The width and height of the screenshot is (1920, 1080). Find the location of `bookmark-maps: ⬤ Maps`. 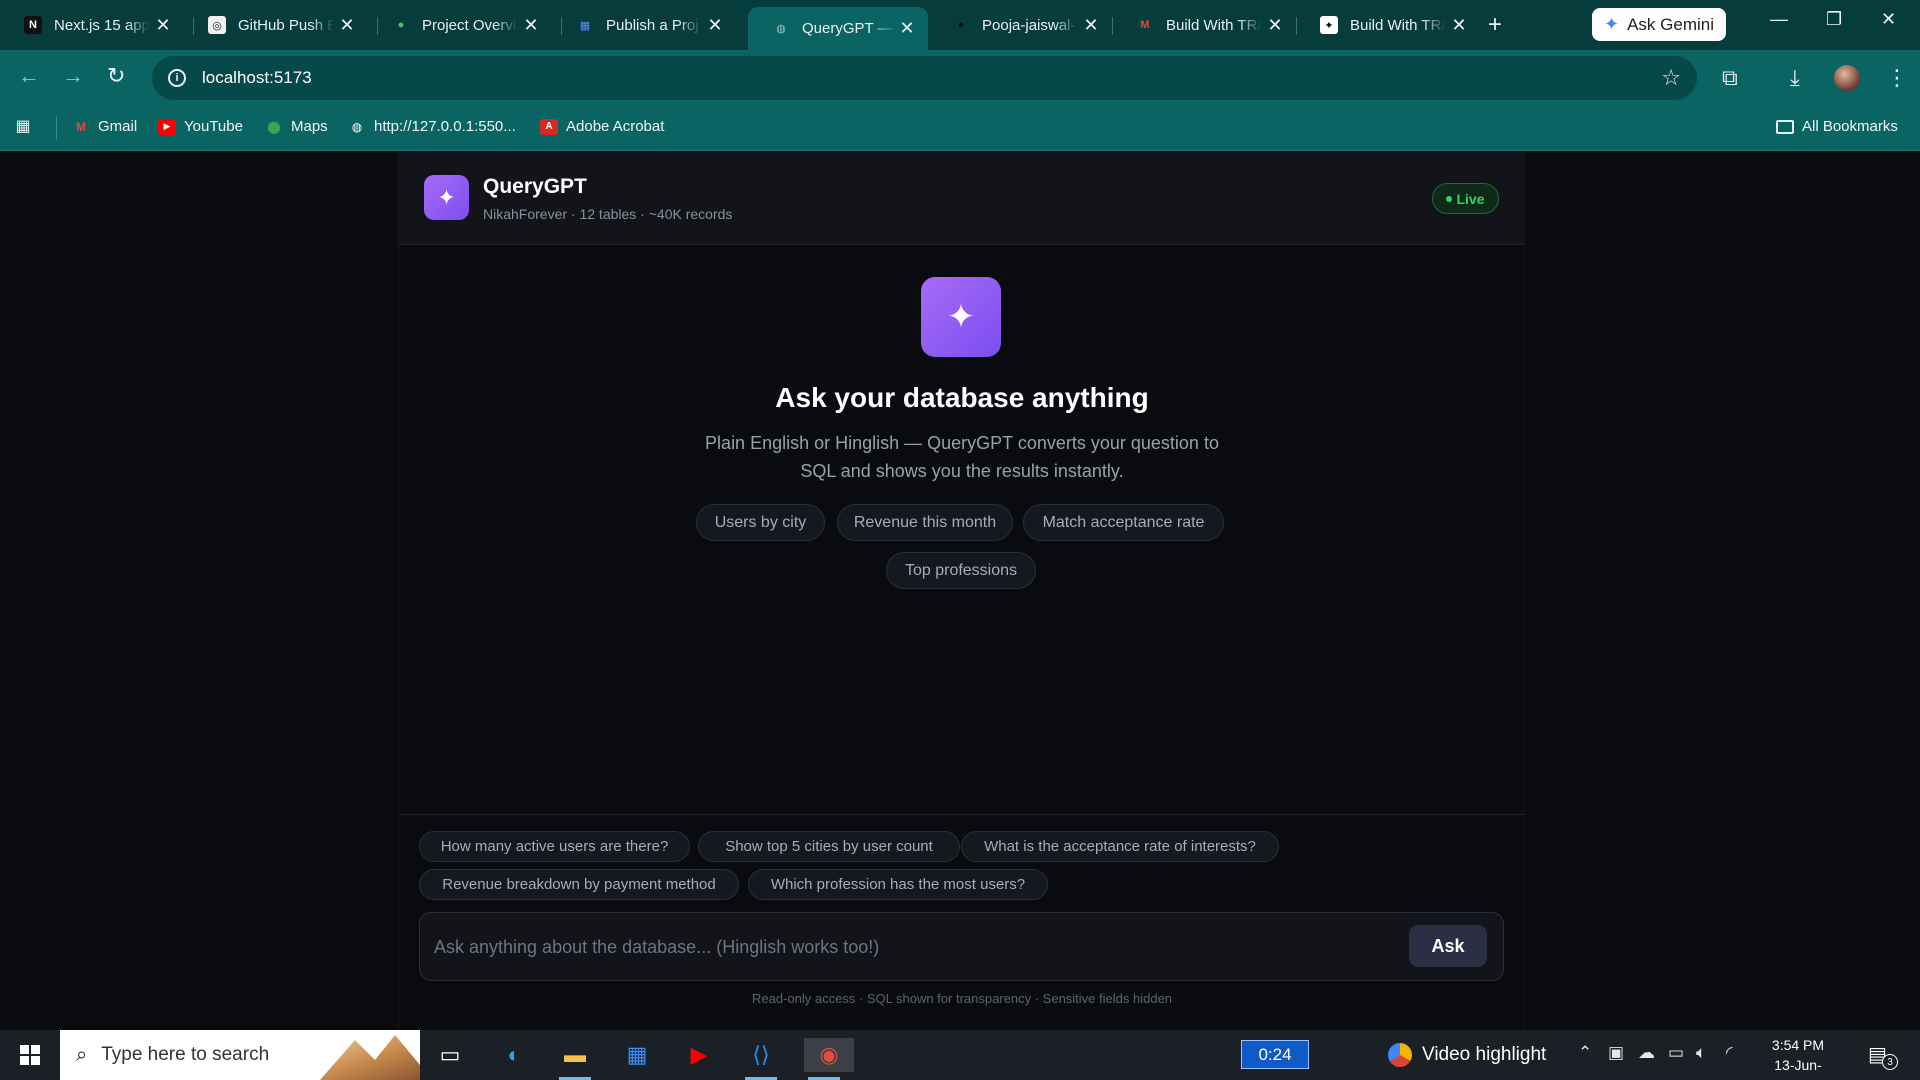

bookmark-maps: ⬤ Maps is located at coordinates (296, 126).